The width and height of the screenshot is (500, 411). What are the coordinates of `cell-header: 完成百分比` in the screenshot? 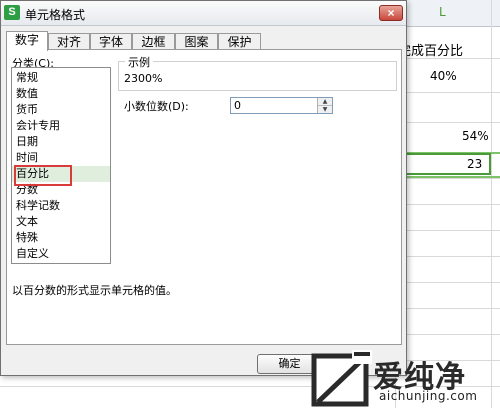 It's located at (430, 49).